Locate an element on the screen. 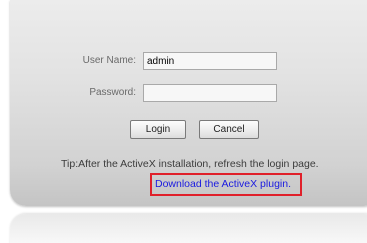 The image size is (367, 243). username-label: User Name: is located at coordinates (109, 60).